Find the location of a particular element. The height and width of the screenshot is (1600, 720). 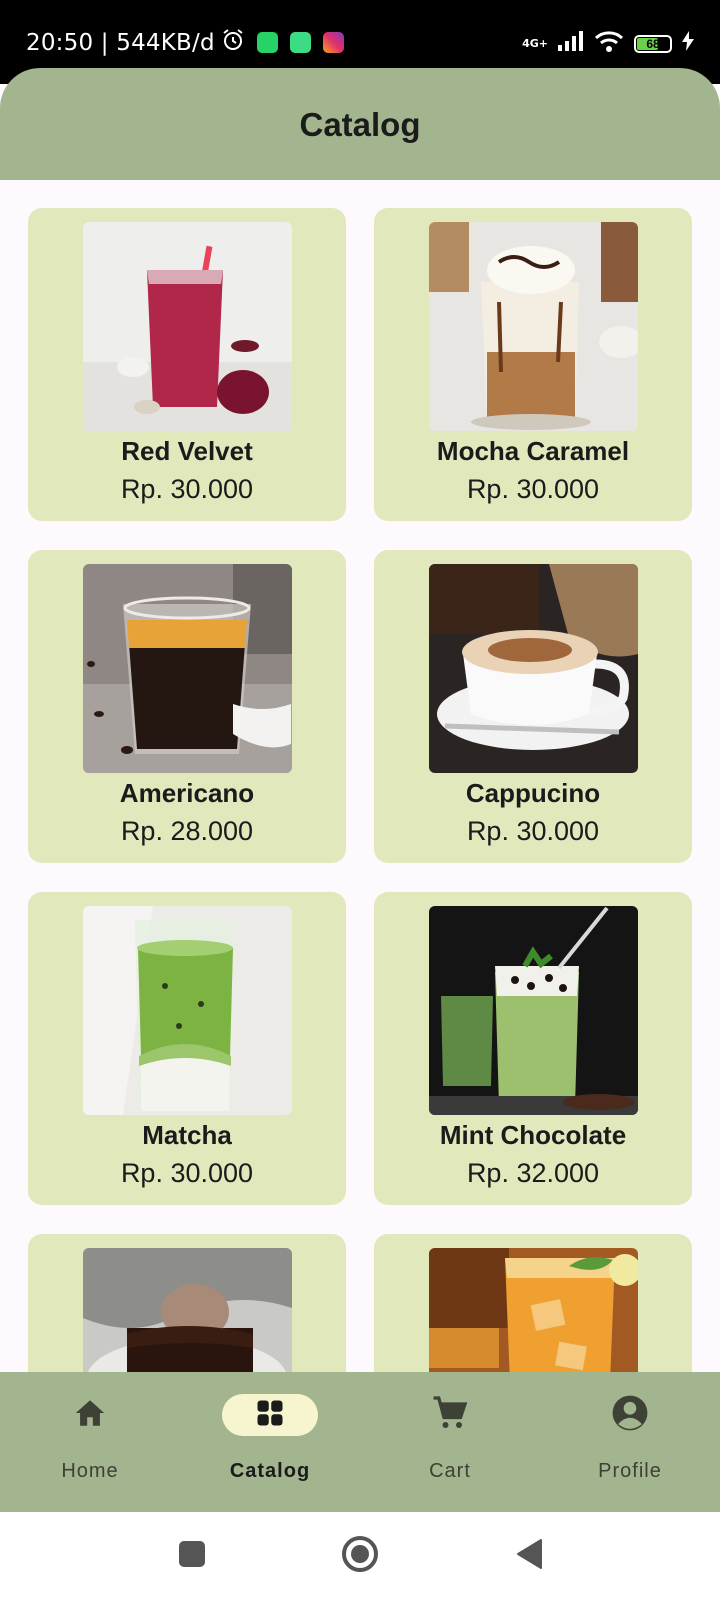

red-velvet-drink-image is located at coordinates (187, 326).